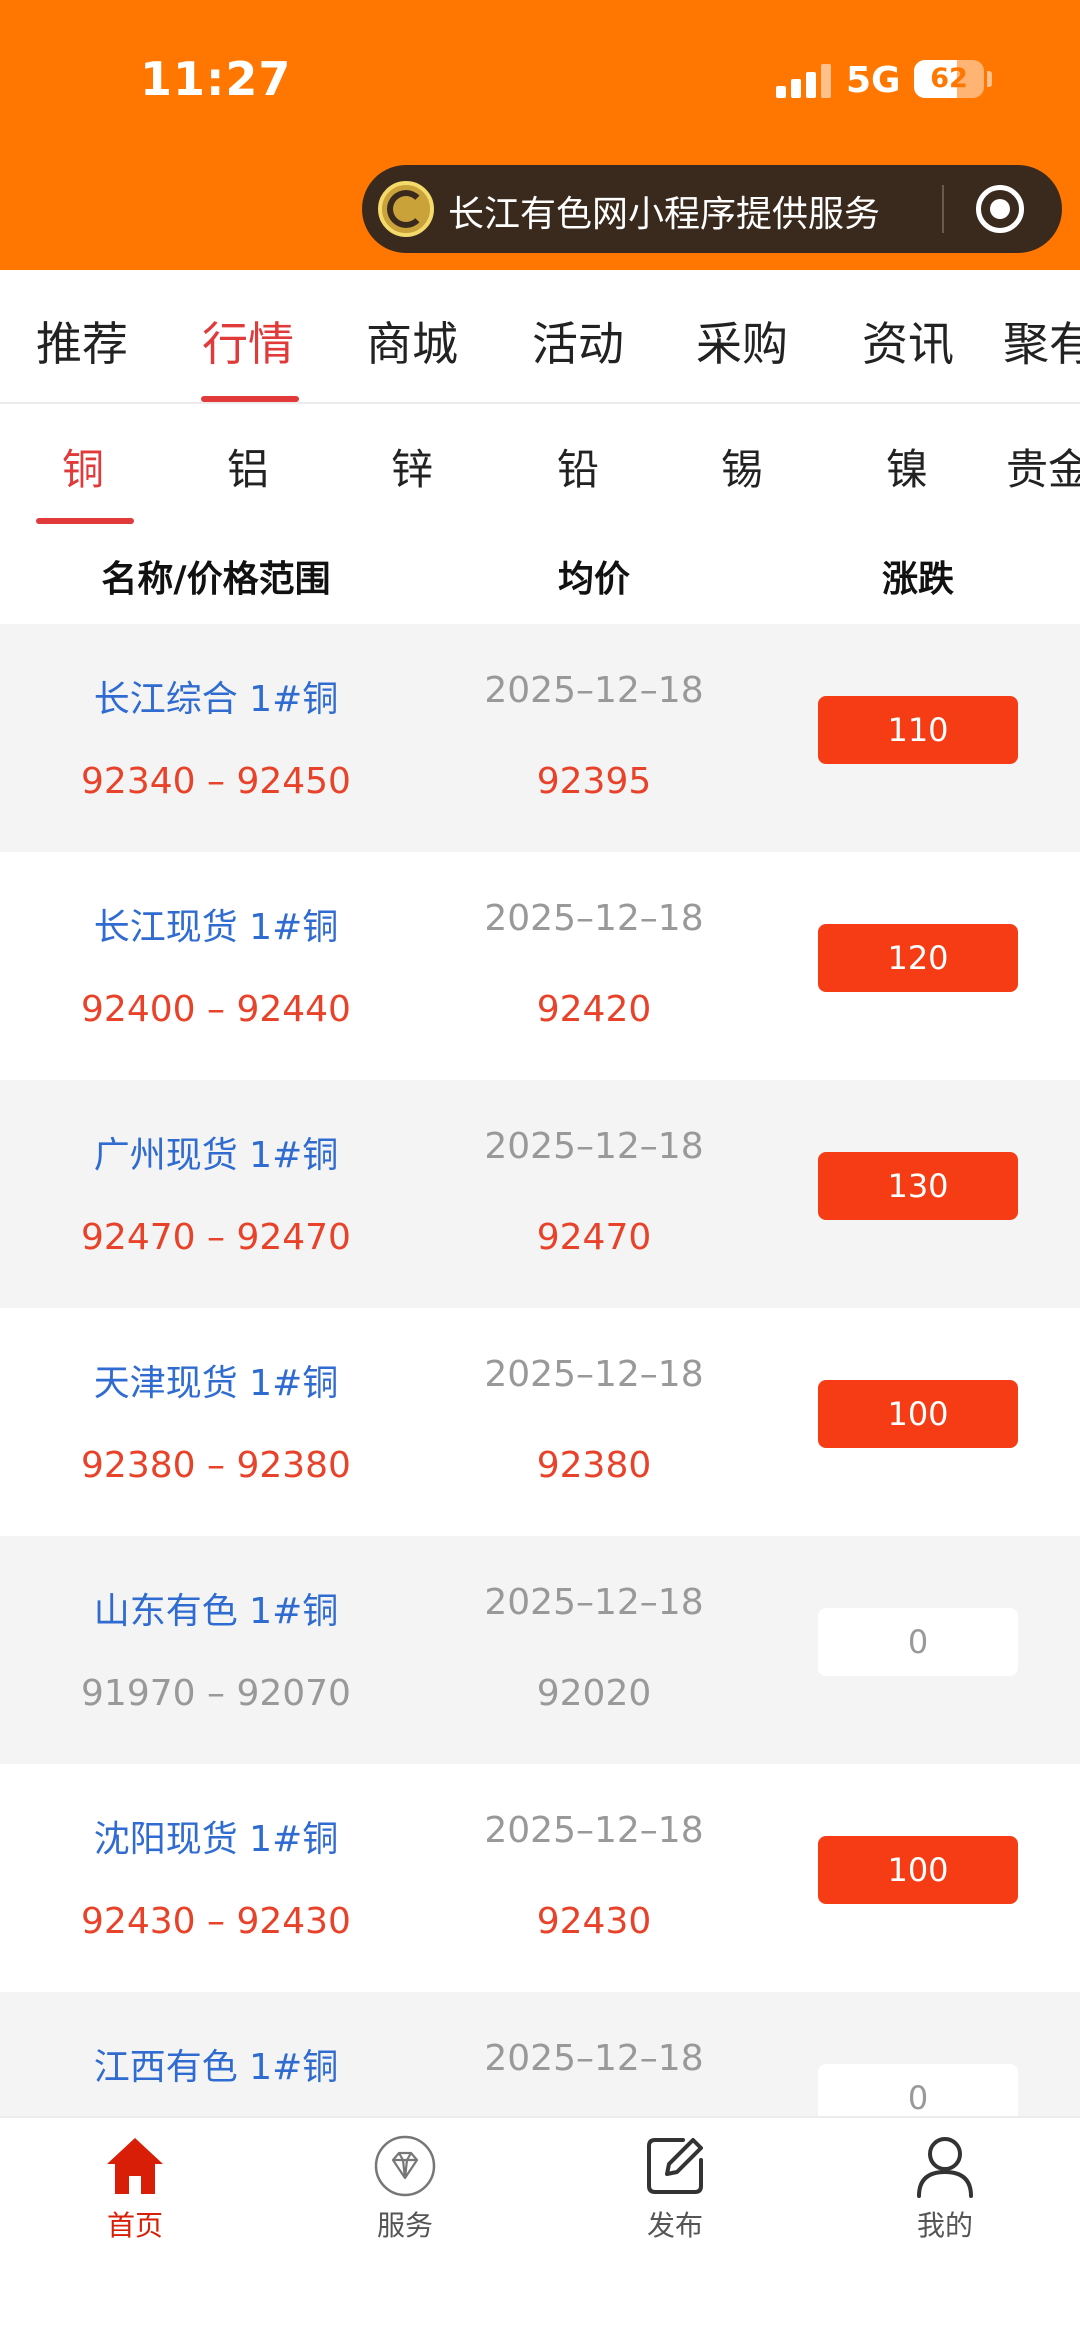 This screenshot has width=1080, height=2341. What do you see at coordinates (594, 781) in the screenshot?
I see `row-avg: 92395` at bounding box center [594, 781].